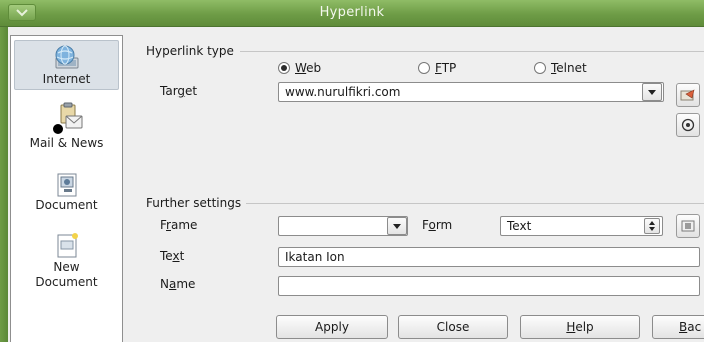 The height and width of the screenshot is (342, 704). Describe the element at coordinates (446, 68) in the screenshot. I see `ftp-radio-label: FTP` at that location.